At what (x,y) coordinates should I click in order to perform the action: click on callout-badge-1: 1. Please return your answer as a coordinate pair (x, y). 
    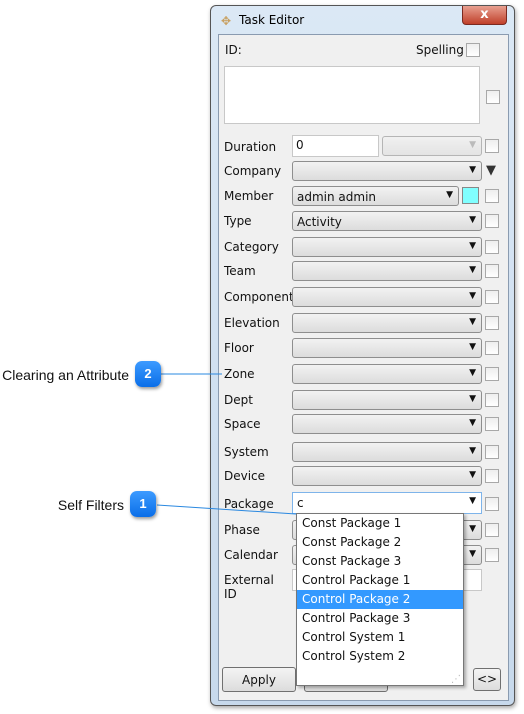
    Looking at the image, I should click on (143, 504).